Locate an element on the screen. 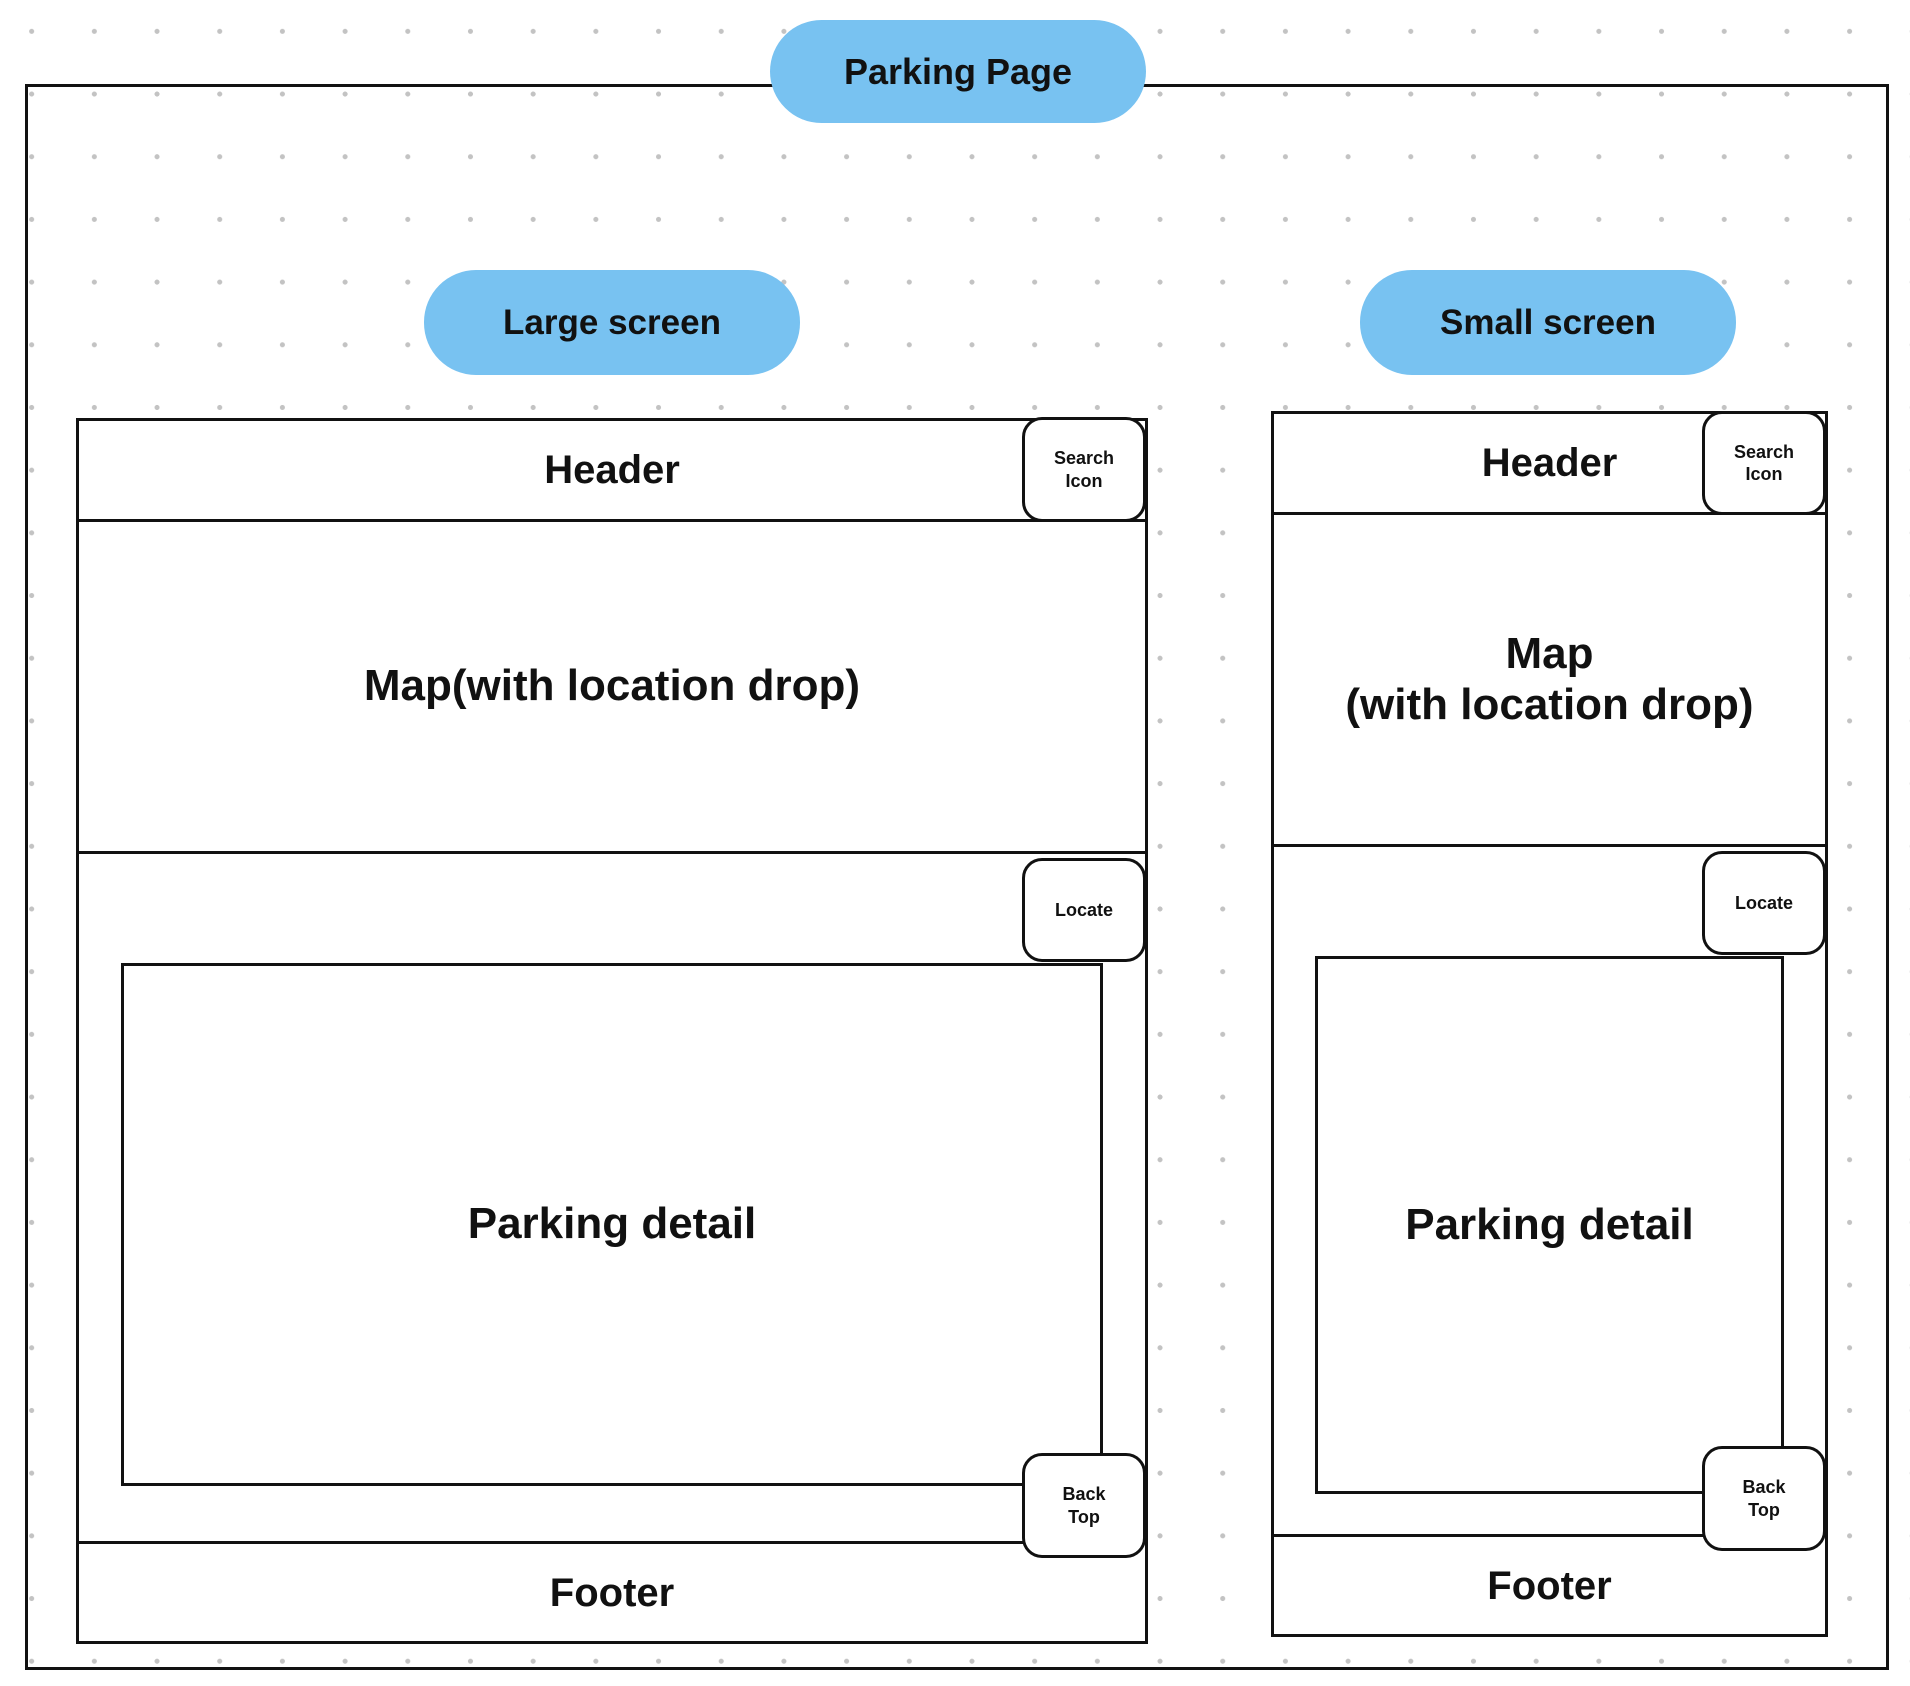 The width and height of the screenshot is (1910, 1686). small-back-top-label: Back Top is located at coordinates (1764, 1498).